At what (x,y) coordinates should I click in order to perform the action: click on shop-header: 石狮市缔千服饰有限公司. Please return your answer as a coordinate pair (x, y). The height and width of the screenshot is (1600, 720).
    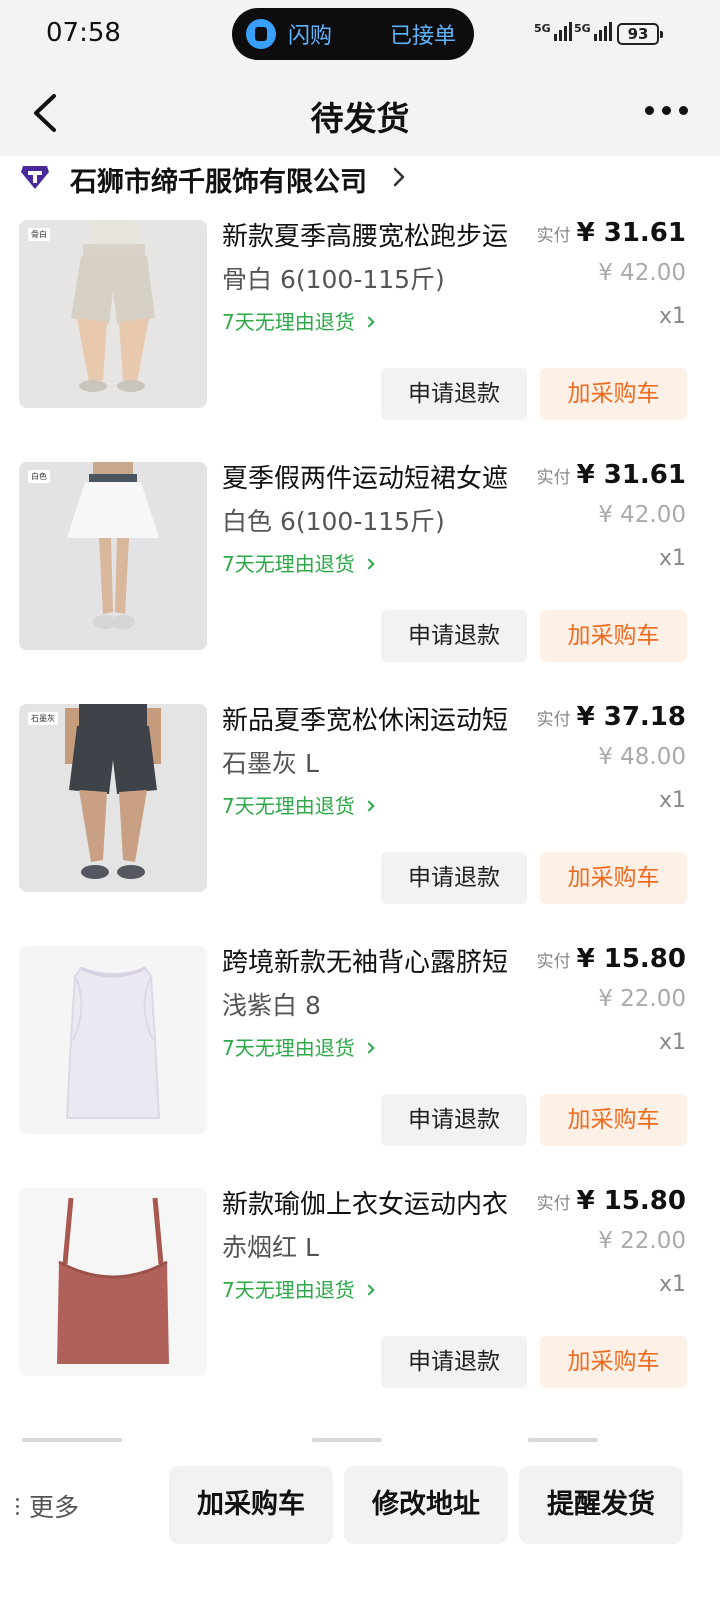
    Looking at the image, I should click on (360, 181).